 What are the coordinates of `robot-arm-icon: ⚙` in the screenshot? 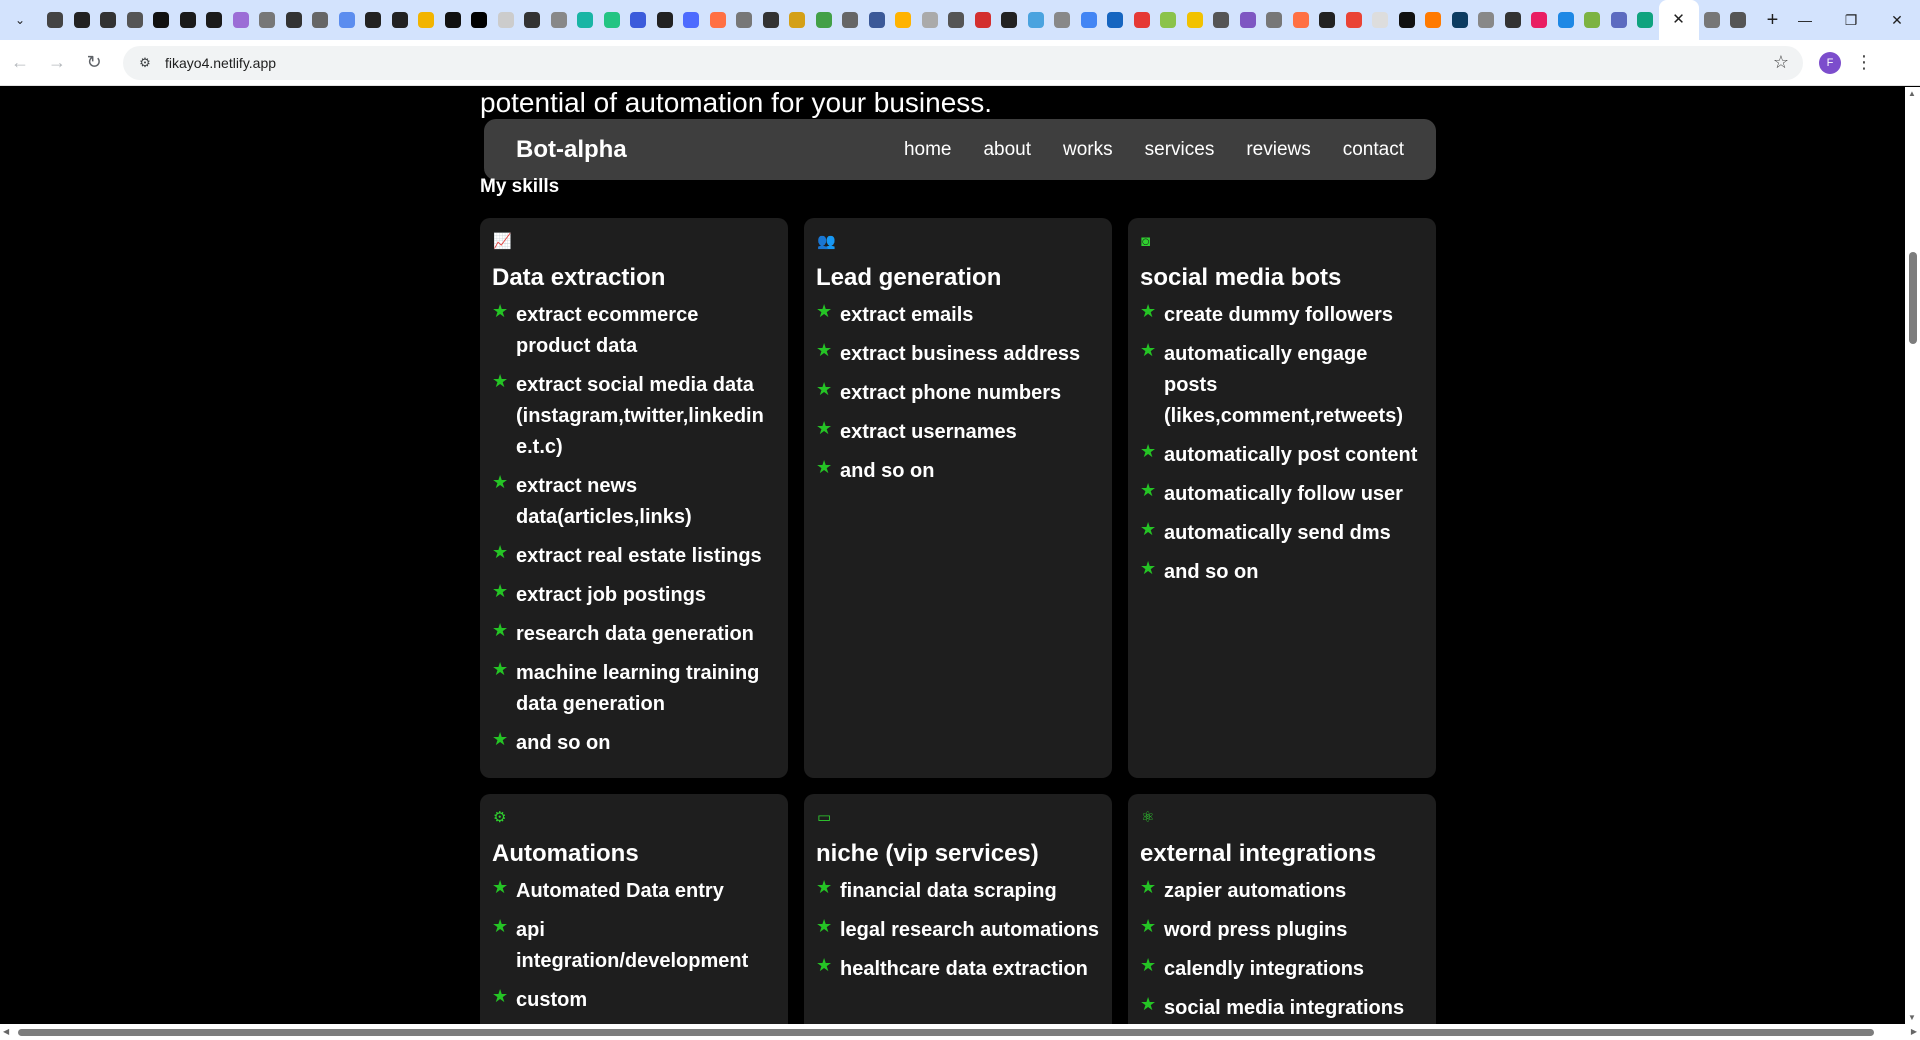 It's located at (500, 817).